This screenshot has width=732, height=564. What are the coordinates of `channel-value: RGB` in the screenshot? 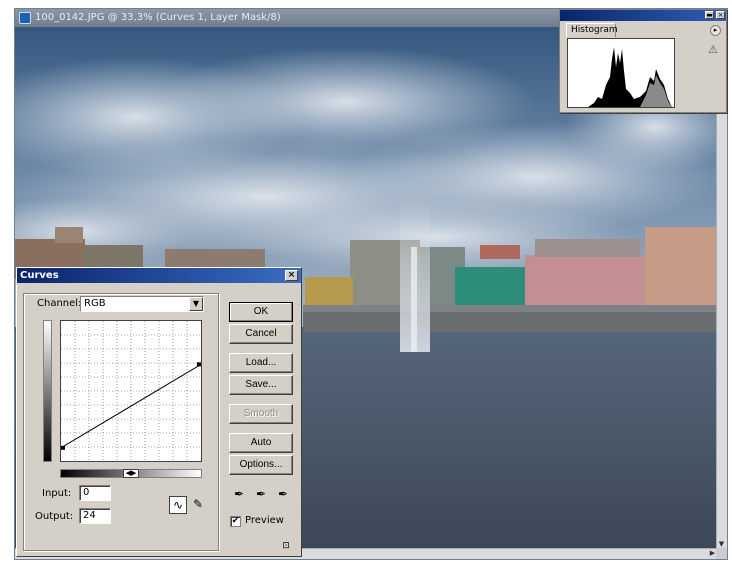 It's located at (95, 303).